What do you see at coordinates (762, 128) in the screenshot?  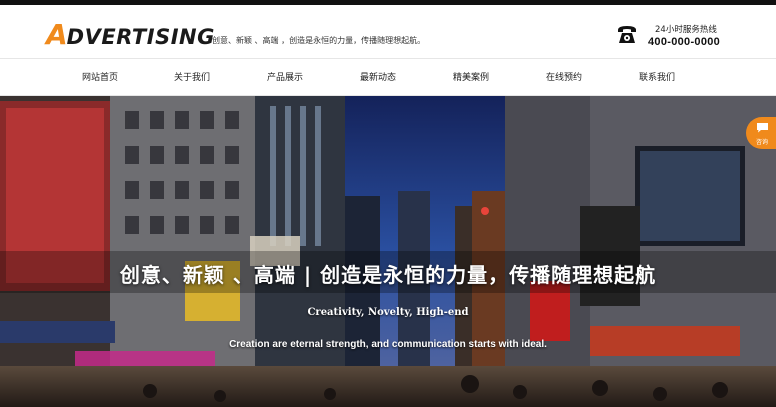 I see `chat-bubble-icon` at bounding box center [762, 128].